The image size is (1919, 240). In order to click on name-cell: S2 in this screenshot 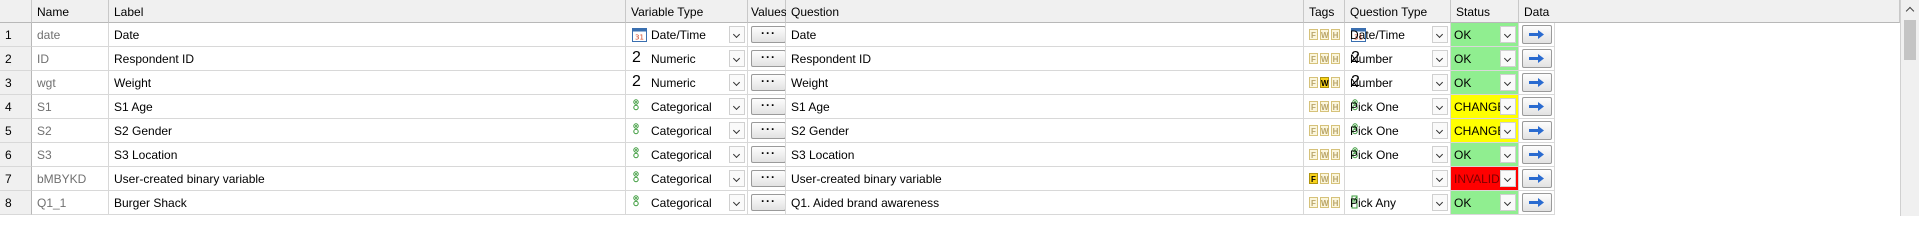, I will do `click(70, 131)`.